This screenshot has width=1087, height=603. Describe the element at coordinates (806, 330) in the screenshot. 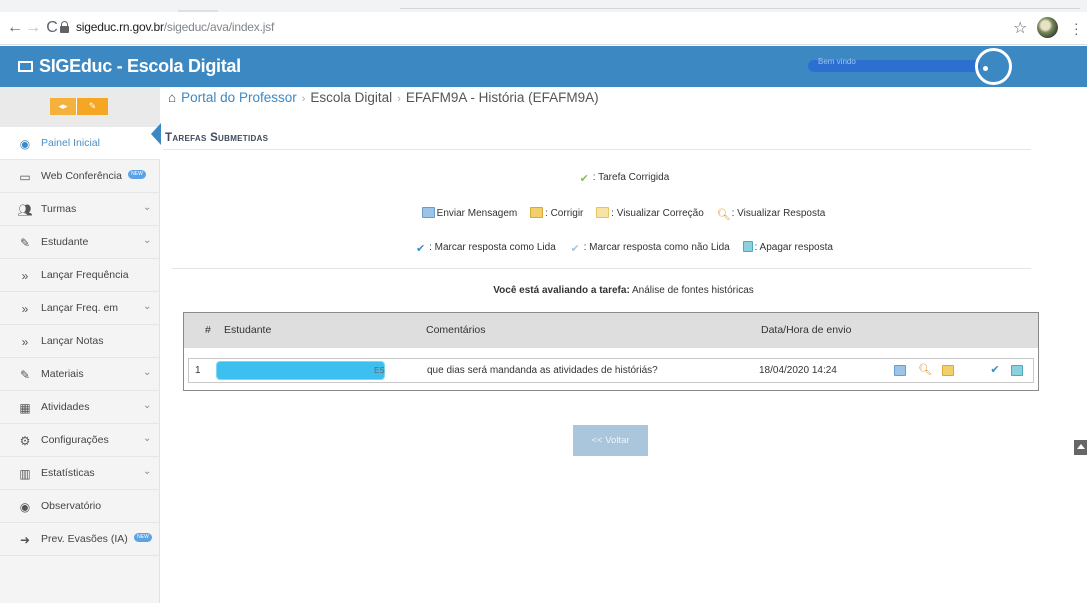

I see `th-date: Data/Hora de envio` at that location.